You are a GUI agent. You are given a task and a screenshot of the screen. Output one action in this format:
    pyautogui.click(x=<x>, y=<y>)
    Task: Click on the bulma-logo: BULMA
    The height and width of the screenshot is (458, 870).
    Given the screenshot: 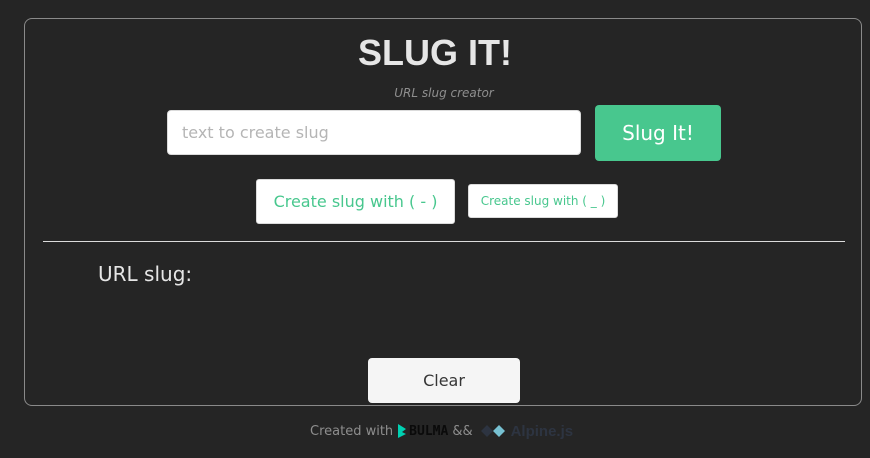 What is the action you would take?
    pyautogui.click(x=422, y=431)
    